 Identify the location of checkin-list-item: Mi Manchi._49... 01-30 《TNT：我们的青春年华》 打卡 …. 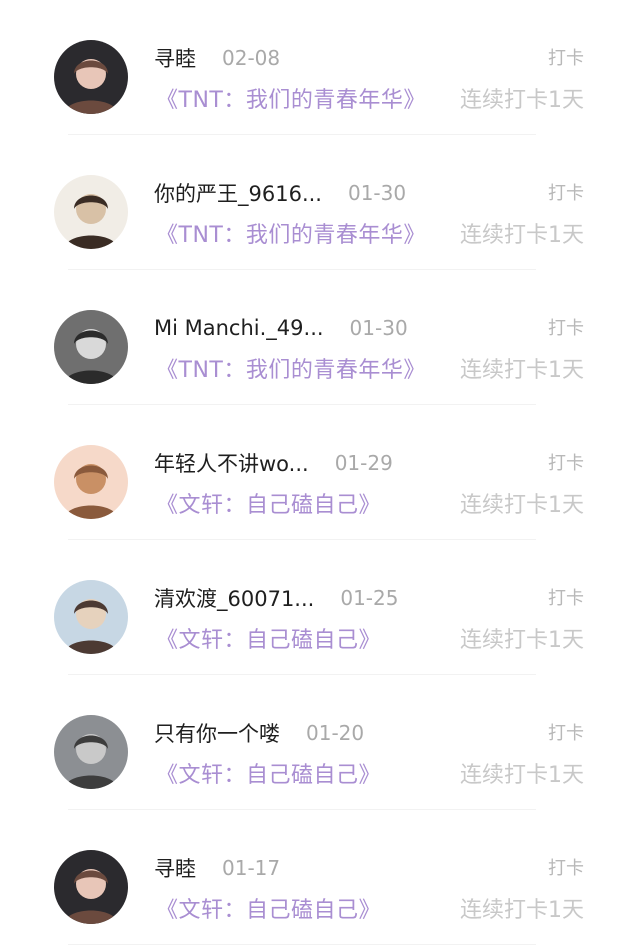
(320, 337).